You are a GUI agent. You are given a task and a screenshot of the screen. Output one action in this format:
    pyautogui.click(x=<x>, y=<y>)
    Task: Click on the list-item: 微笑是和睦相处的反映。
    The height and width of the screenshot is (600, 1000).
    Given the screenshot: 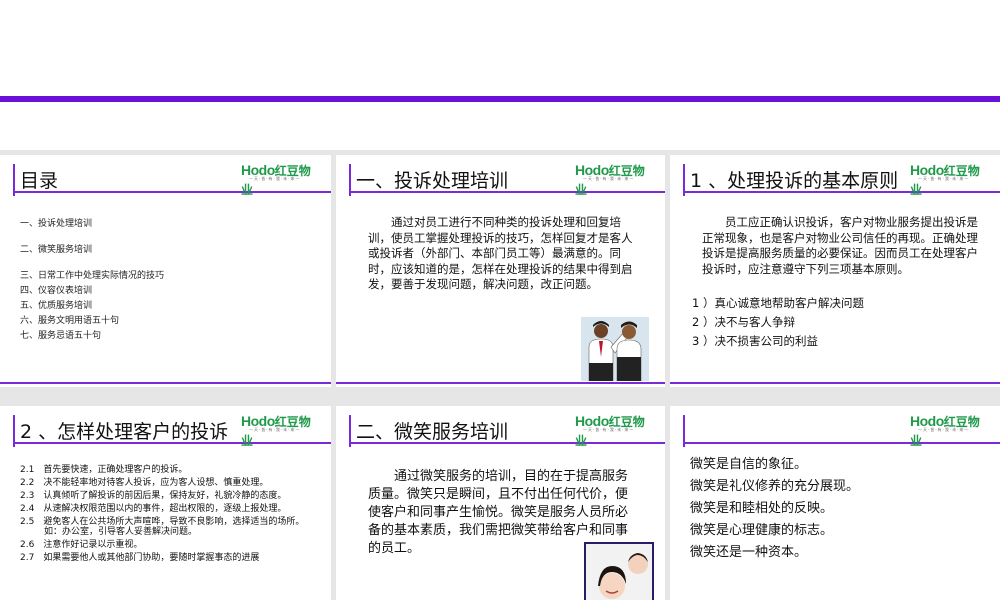 What is the action you would take?
    pyautogui.click(x=762, y=508)
    